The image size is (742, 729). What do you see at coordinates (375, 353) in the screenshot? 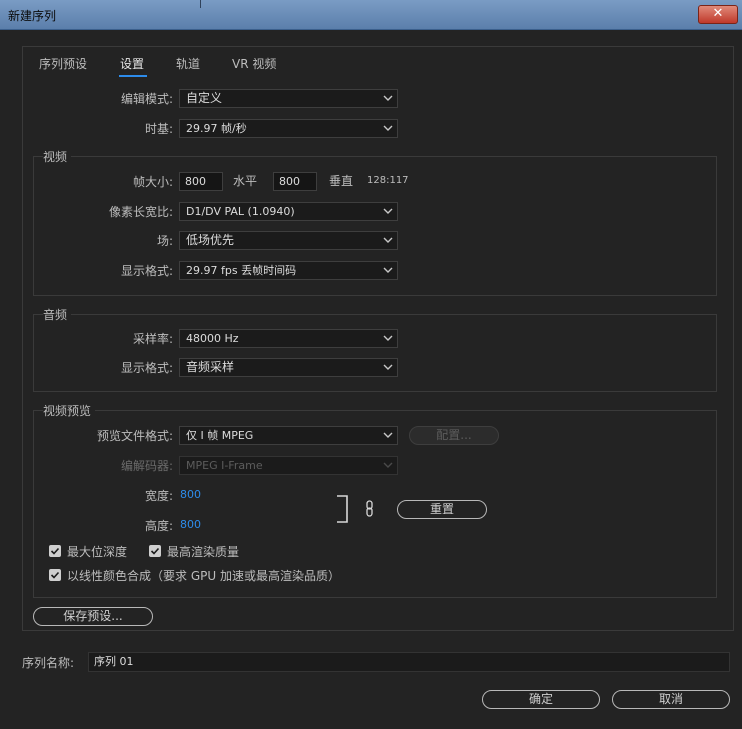
I see `audio-group` at bounding box center [375, 353].